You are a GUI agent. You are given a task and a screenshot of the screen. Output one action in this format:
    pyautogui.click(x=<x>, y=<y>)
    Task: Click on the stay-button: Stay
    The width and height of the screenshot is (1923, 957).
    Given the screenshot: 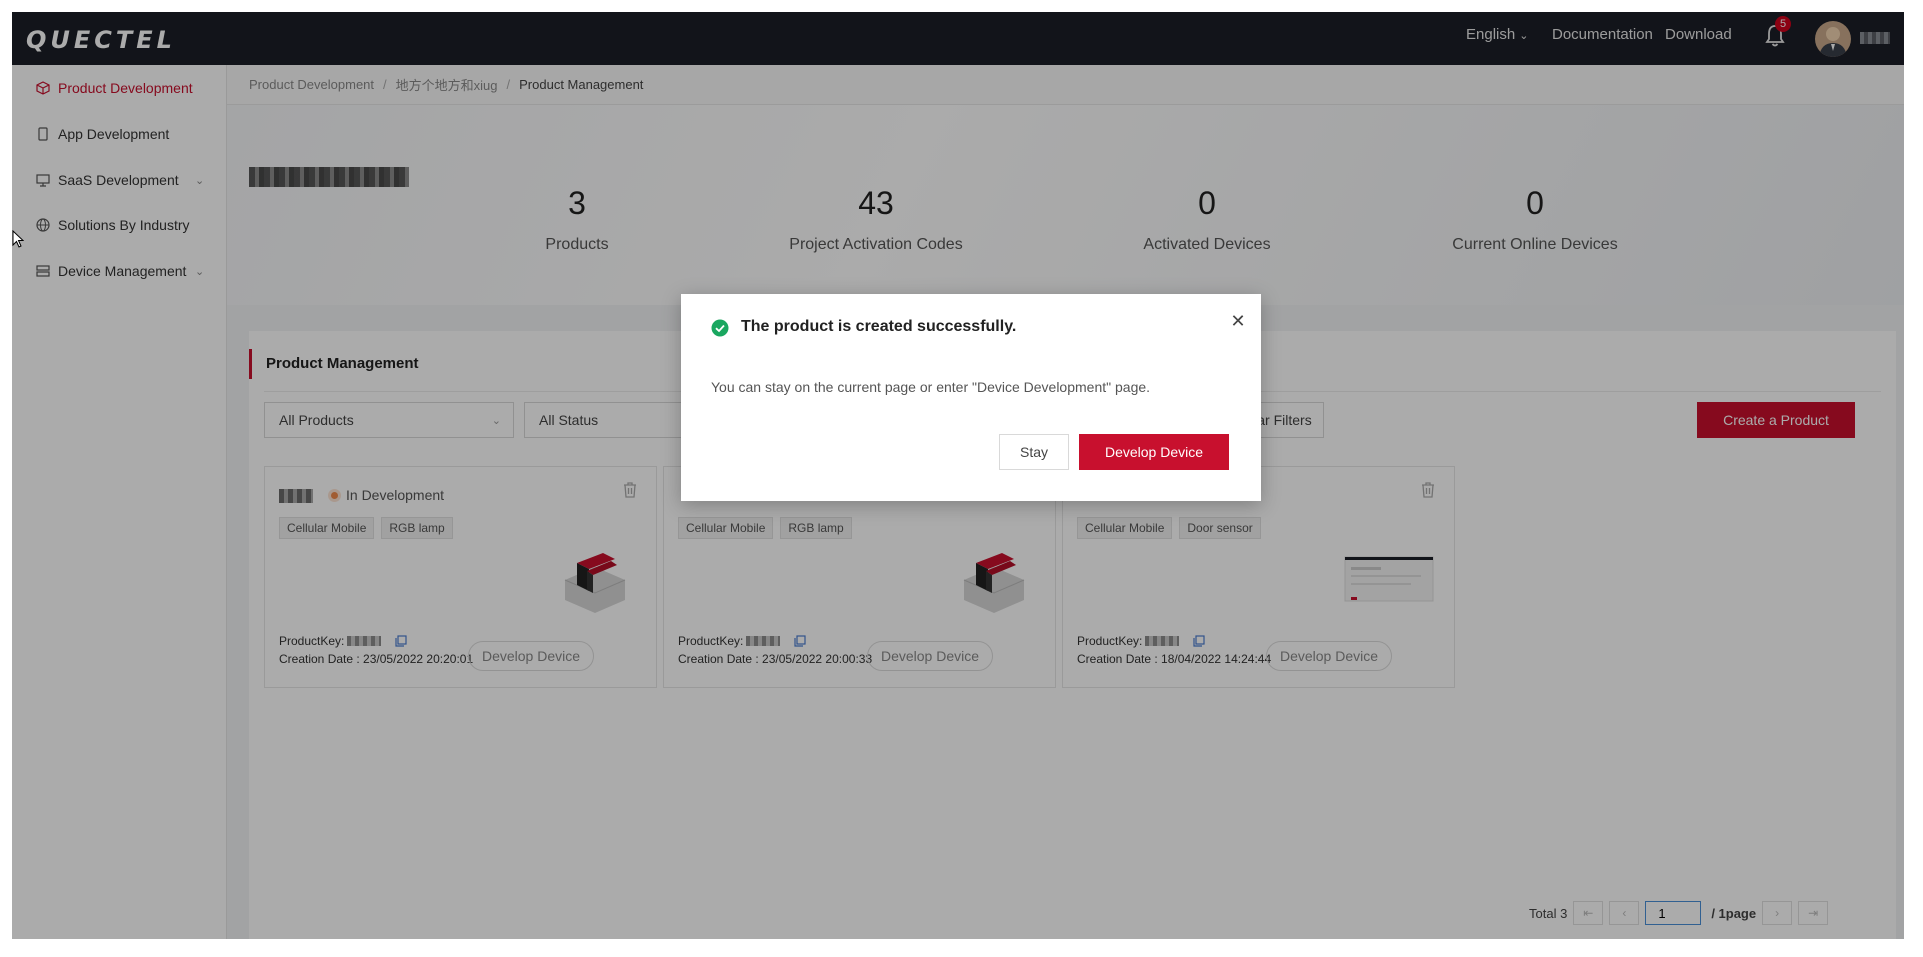 What is the action you would take?
    pyautogui.click(x=1034, y=452)
    